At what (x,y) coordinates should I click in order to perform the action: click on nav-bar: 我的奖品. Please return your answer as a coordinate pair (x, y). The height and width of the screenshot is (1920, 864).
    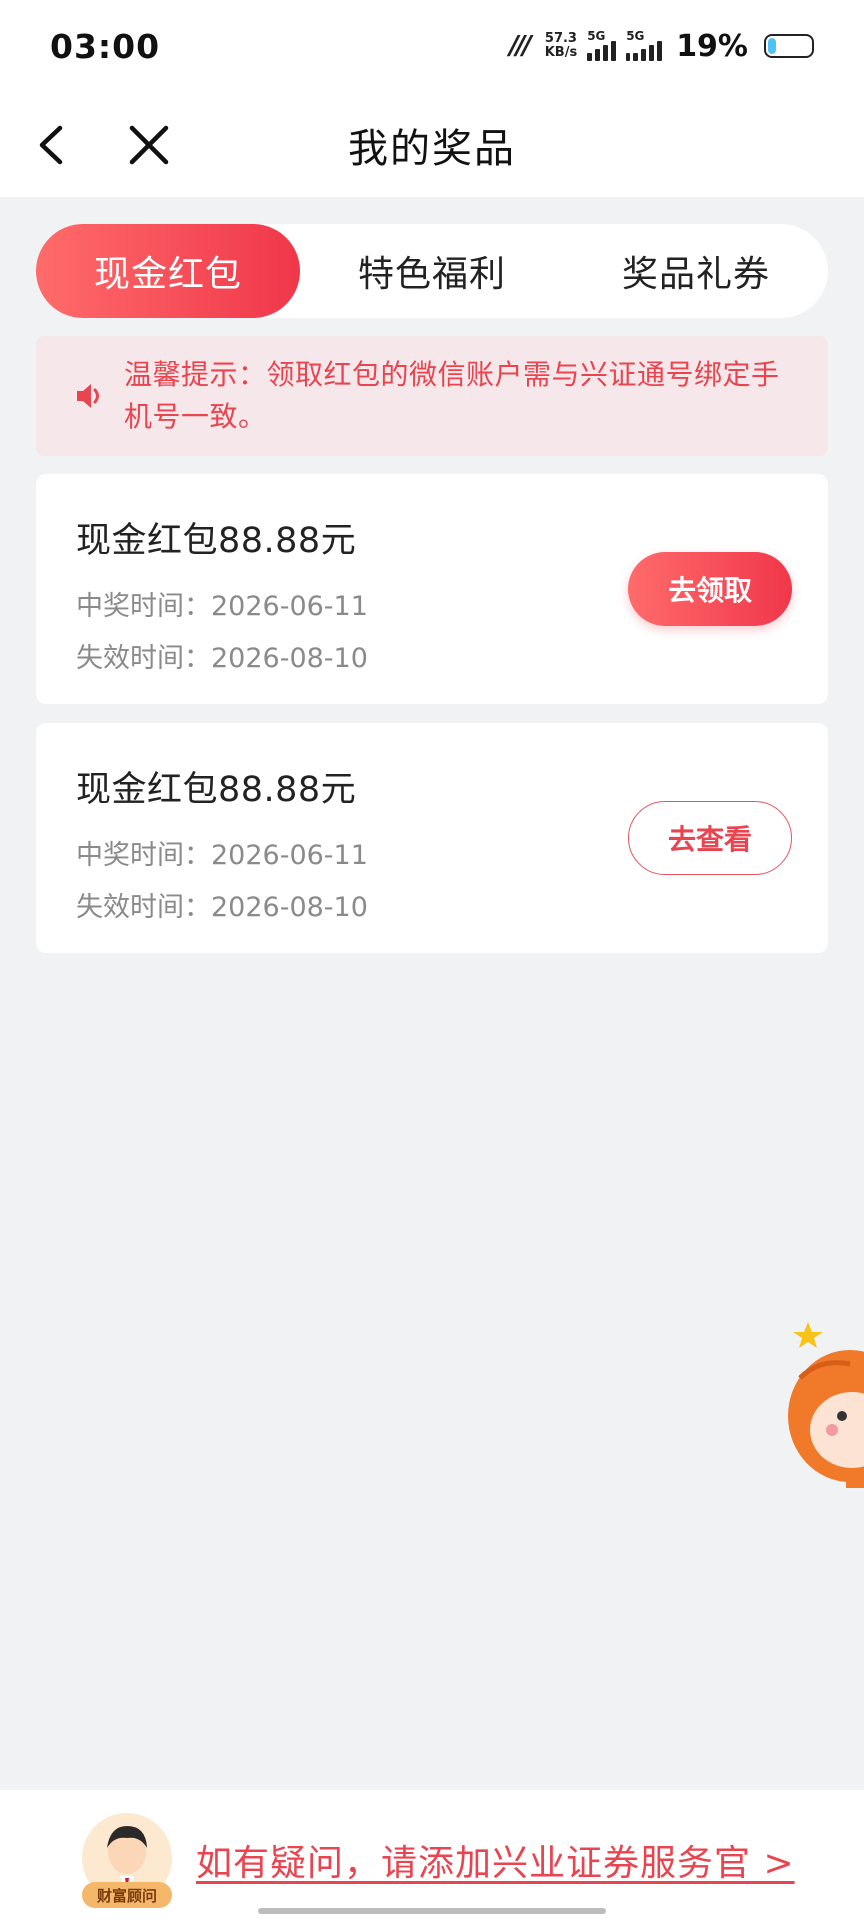
    Looking at the image, I should click on (432, 144).